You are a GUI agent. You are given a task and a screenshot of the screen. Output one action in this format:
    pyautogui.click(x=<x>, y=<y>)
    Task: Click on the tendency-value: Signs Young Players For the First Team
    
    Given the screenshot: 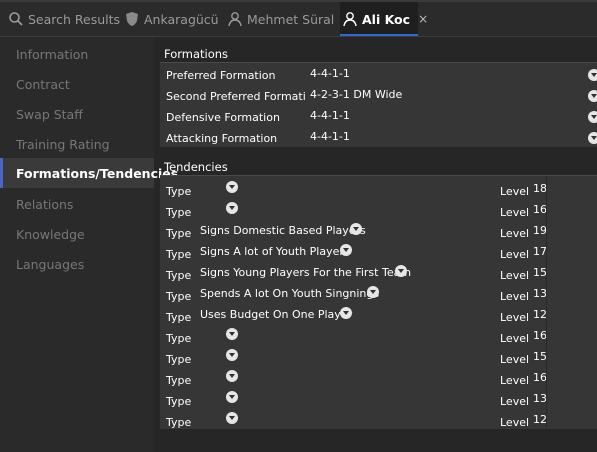 What is the action you would take?
    pyautogui.click(x=306, y=272)
    